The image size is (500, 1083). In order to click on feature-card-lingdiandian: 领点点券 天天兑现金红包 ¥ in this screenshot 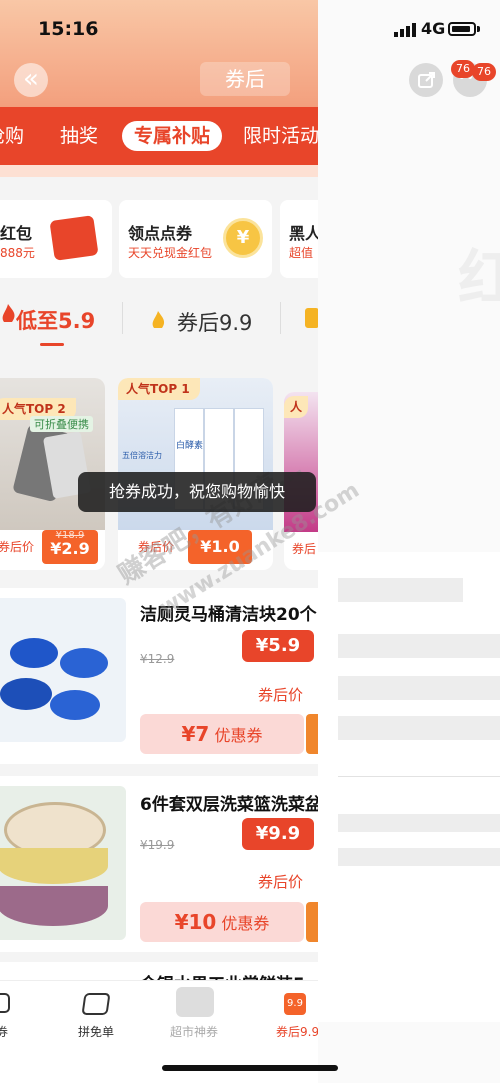, I will do `click(195, 239)`.